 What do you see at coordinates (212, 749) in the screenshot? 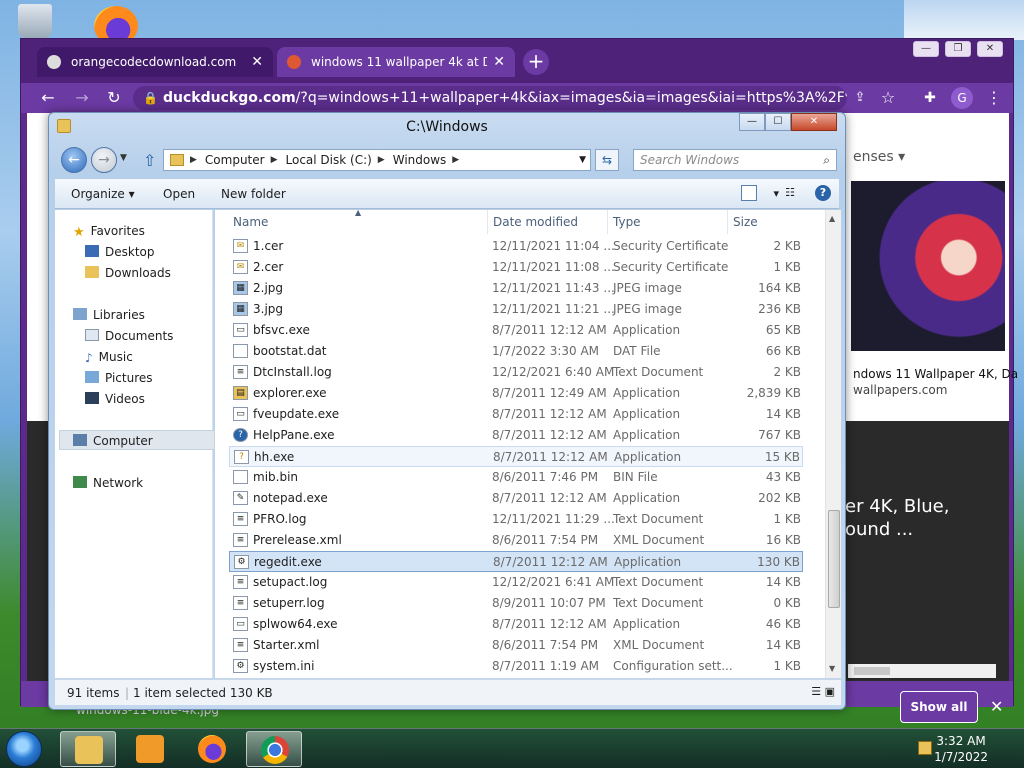
I see `taskbar-firefox` at bounding box center [212, 749].